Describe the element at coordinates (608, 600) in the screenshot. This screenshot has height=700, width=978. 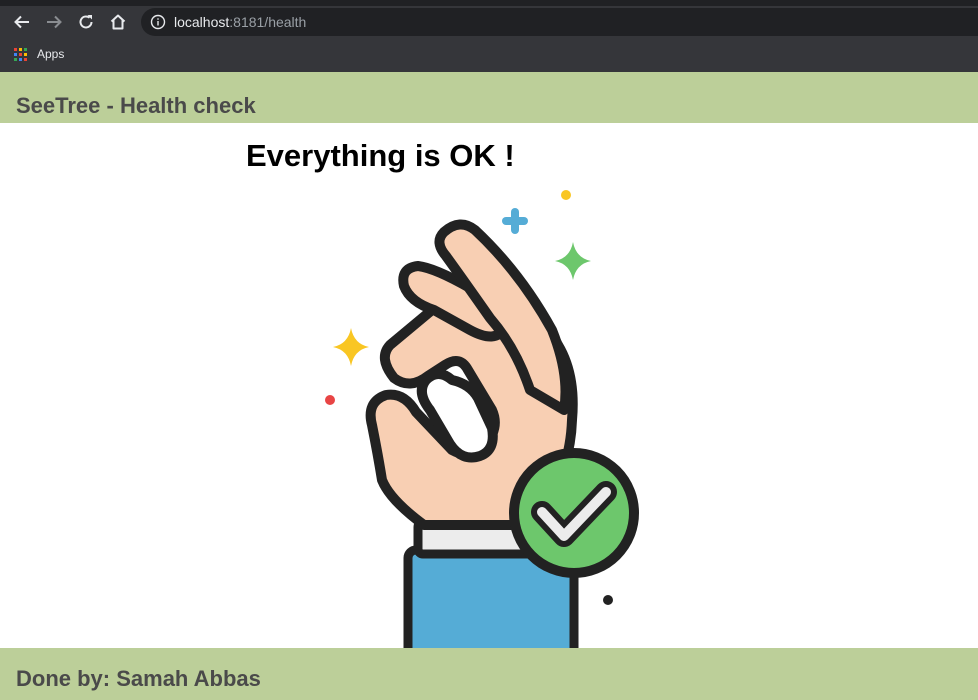
I see `black-dot-icon` at that location.